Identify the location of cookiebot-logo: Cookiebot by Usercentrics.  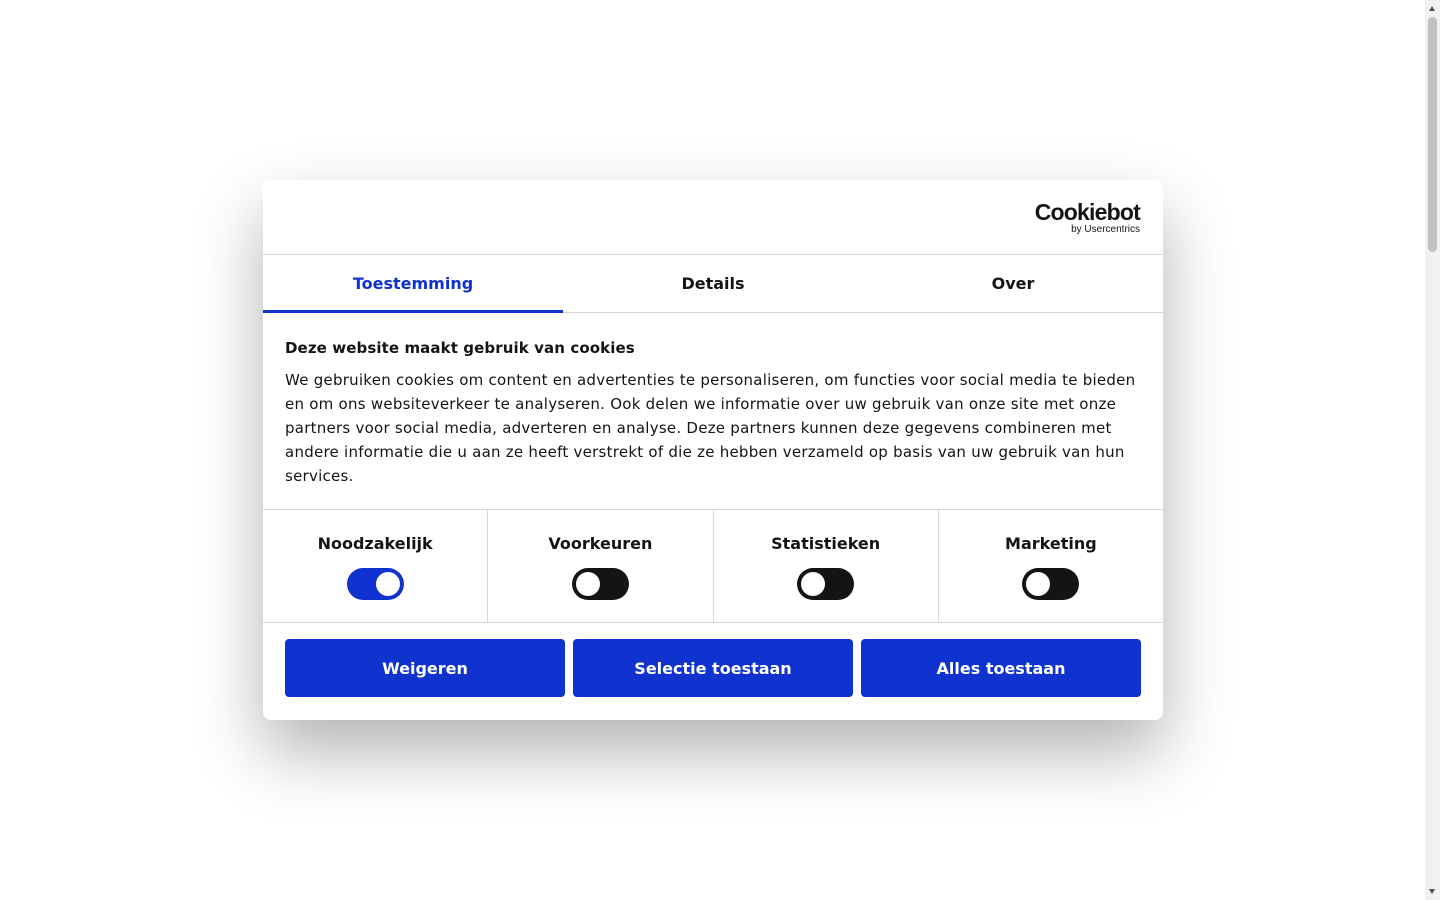
(1087, 217).